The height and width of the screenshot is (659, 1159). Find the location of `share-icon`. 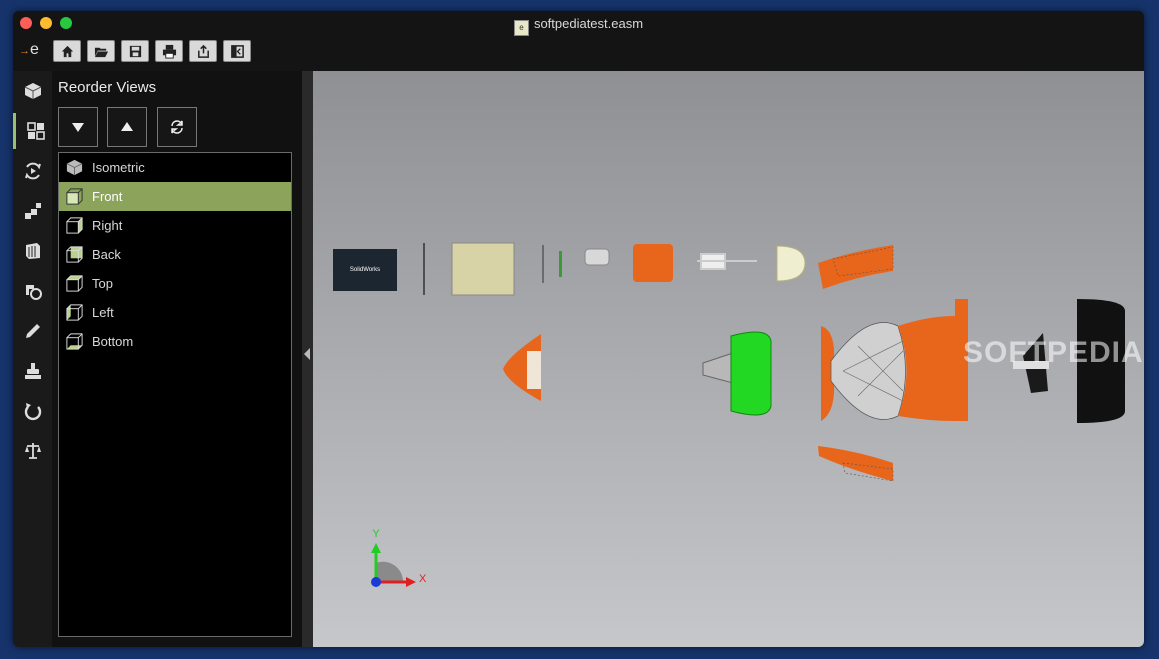

share-icon is located at coordinates (203, 51).